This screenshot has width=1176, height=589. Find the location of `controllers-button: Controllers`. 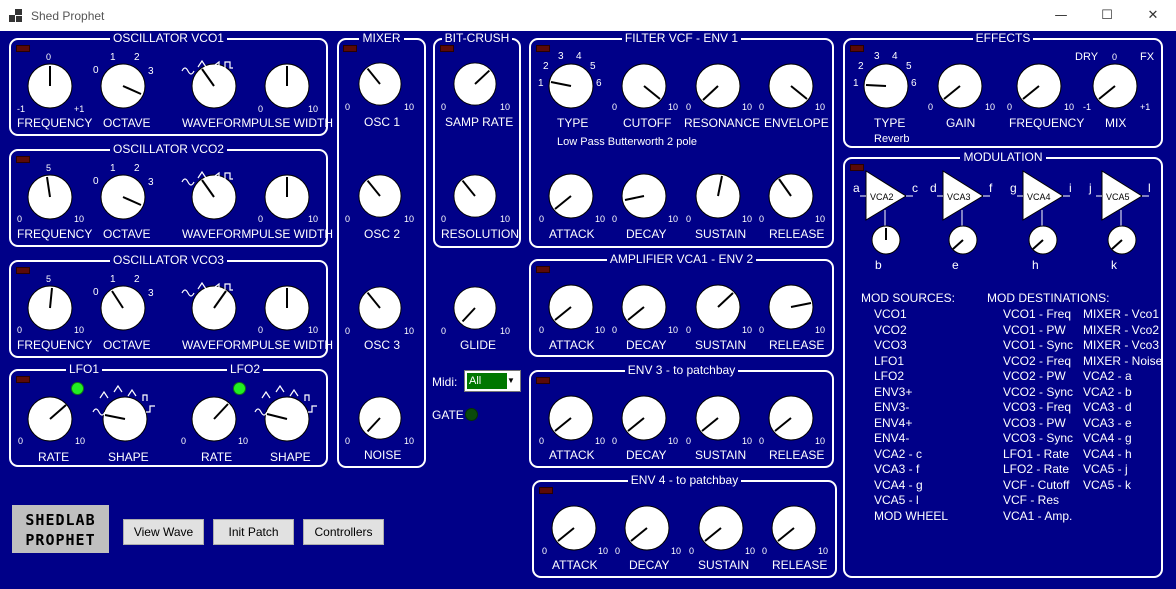

controllers-button: Controllers is located at coordinates (343, 532).